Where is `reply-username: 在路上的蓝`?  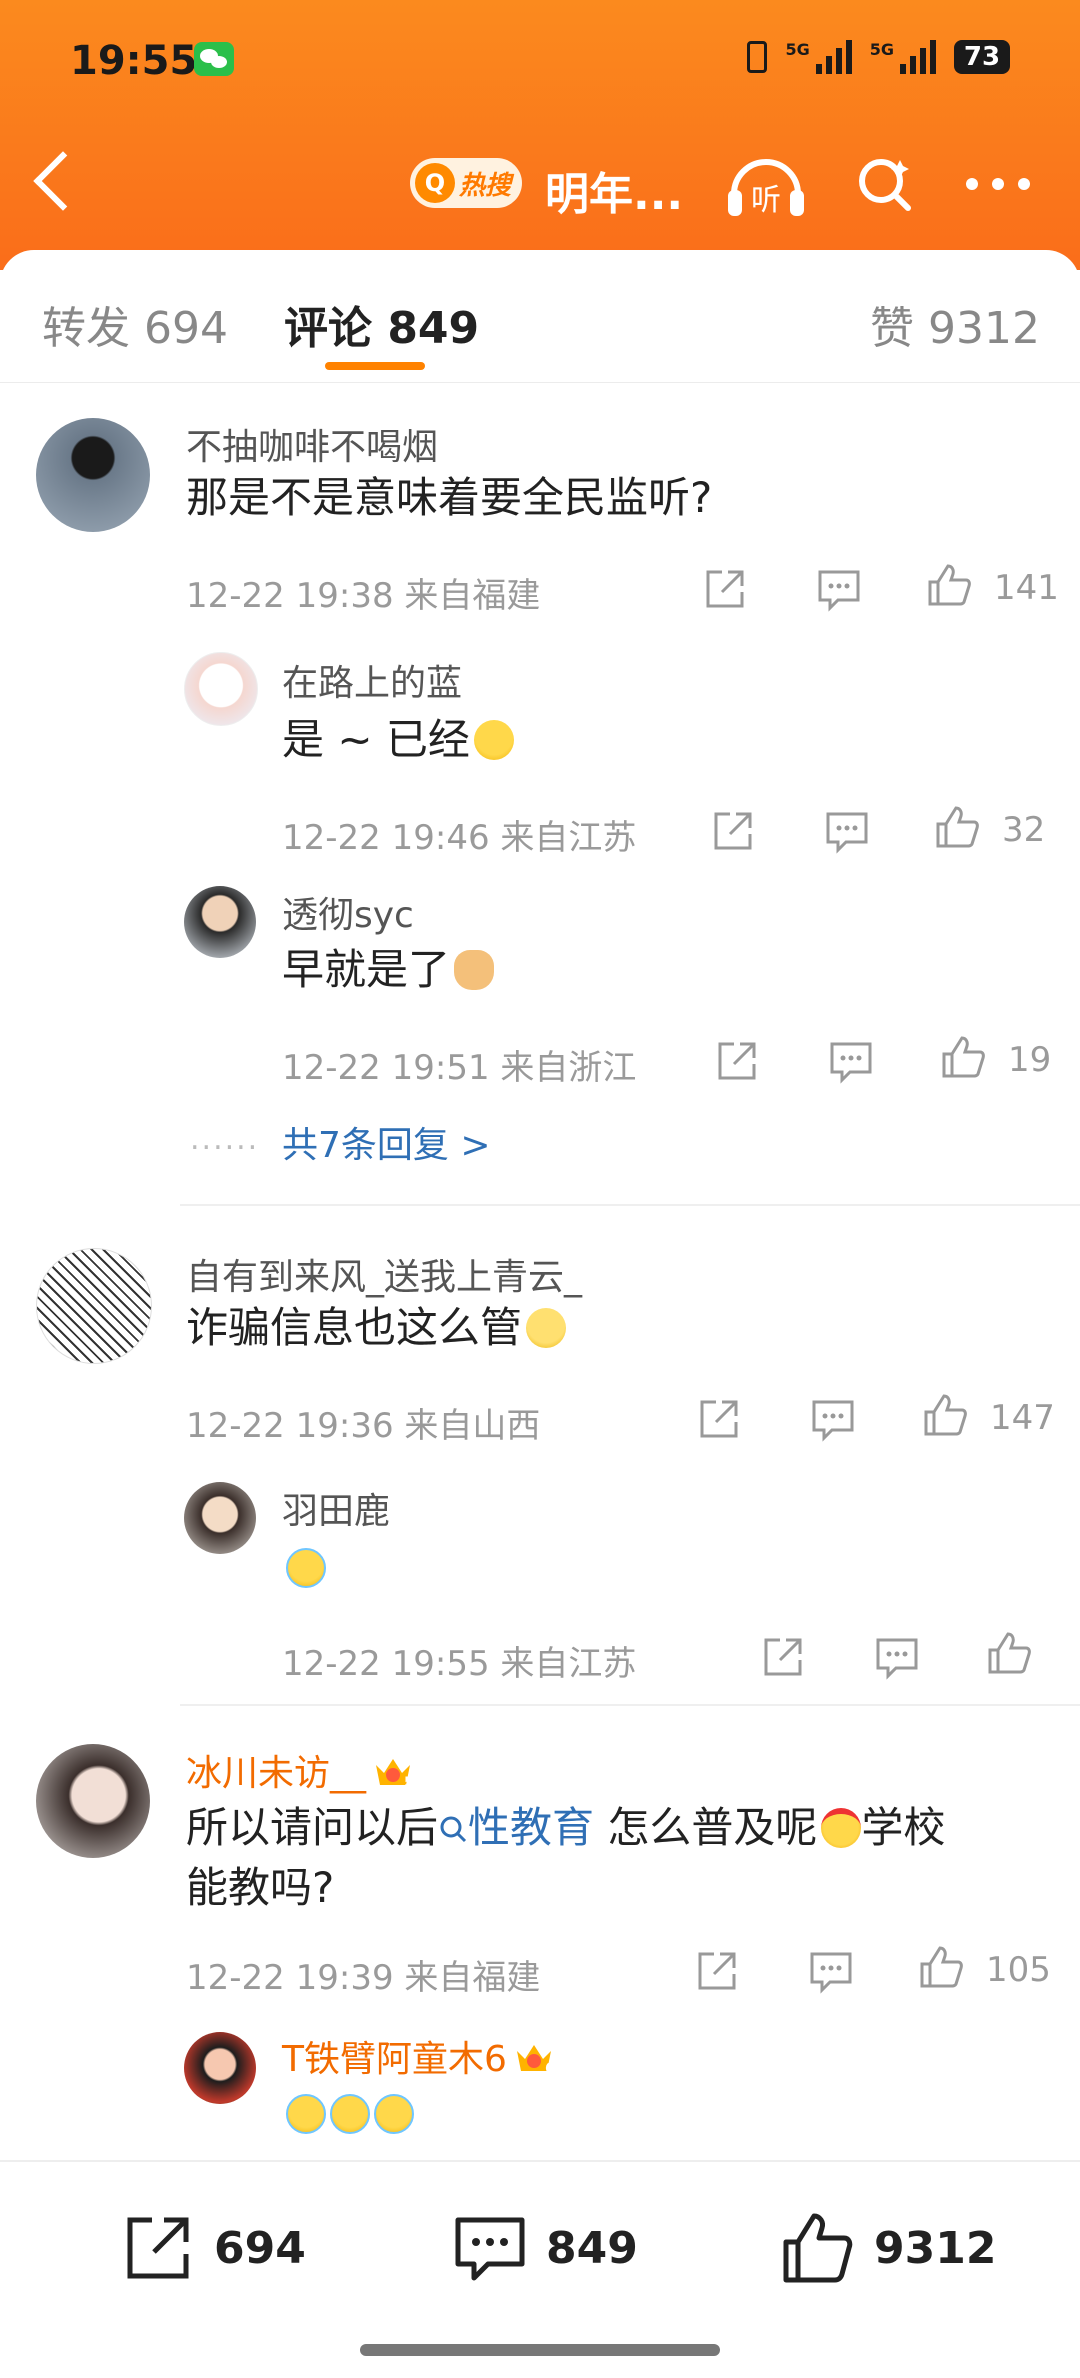 reply-username: 在路上的蓝 is located at coordinates (372, 680).